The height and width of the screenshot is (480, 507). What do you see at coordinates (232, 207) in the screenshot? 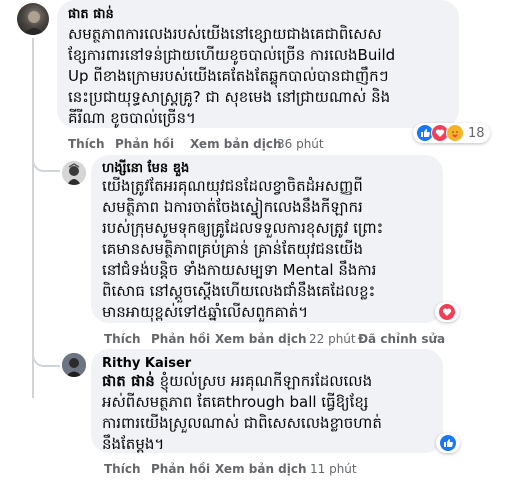
I see `comment-line: សមត្ថិភាព ឯការចាត់ចែងស្នៀកលេងនឹងកីឡាករ` at bounding box center [232, 207].